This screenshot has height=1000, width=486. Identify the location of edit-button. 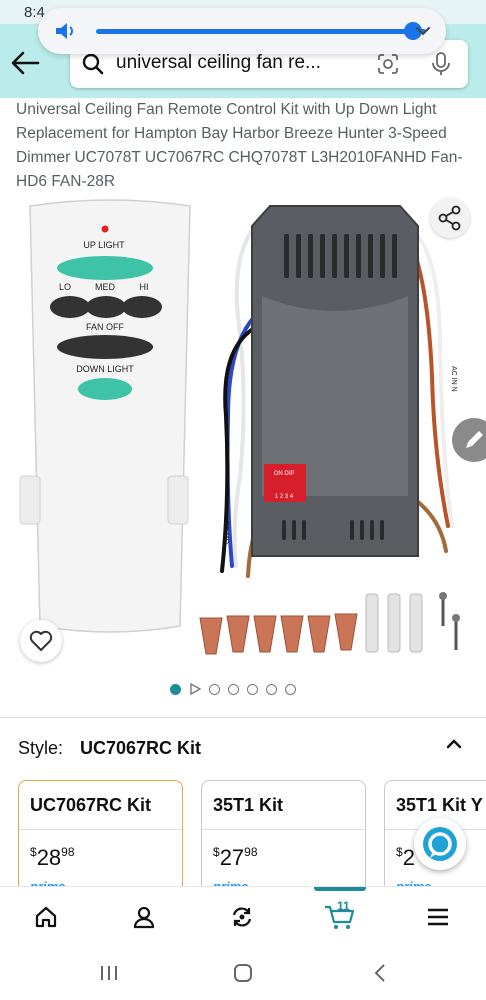
(469, 440).